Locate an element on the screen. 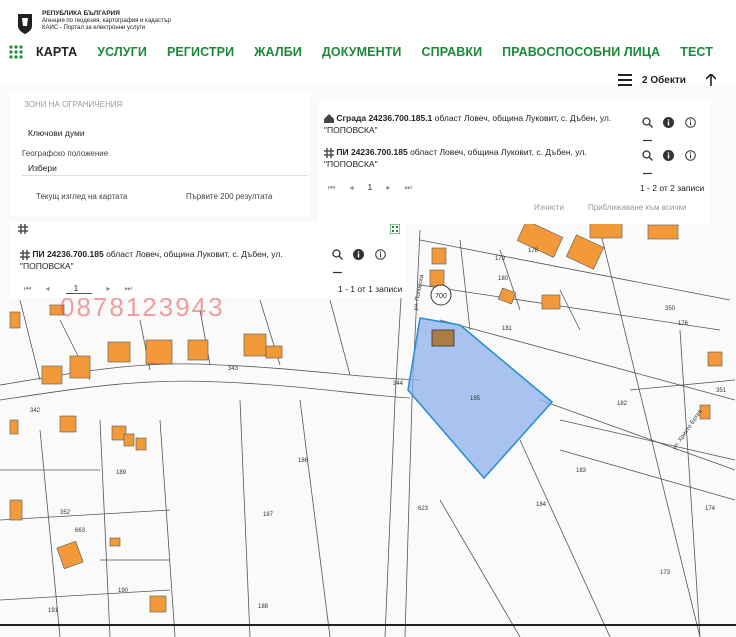 This screenshot has height=637, width=736. svg-text: 174 is located at coordinates (710, 509).